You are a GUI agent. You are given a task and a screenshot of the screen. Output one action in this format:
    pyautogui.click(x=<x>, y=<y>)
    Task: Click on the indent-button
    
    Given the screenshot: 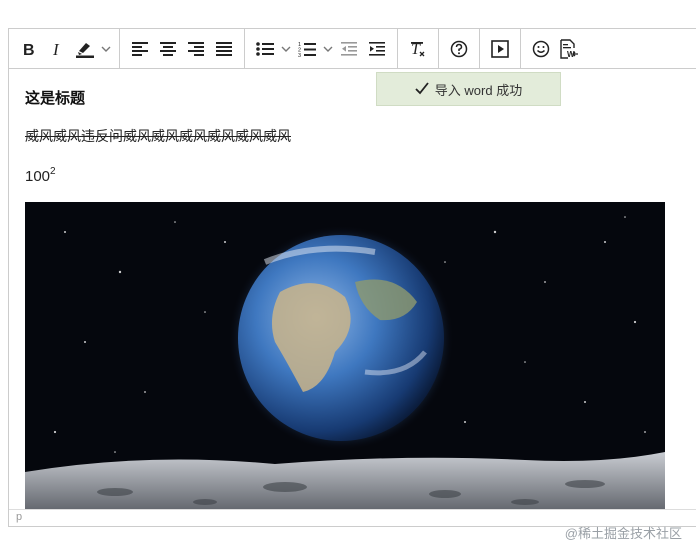 What is the action you would take?
    pyautogui.click(x=377, y=49)
    